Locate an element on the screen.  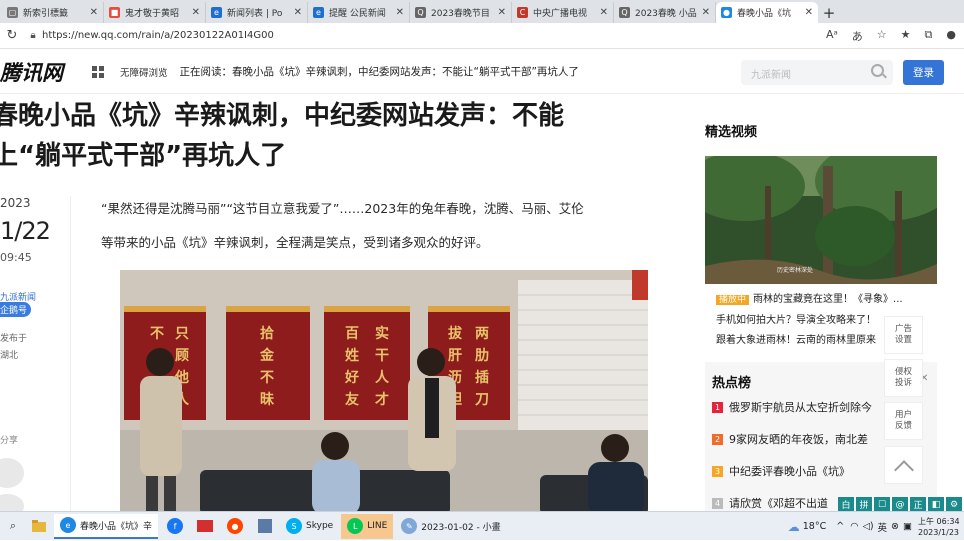
ime-button: ⚙ is located at coordinates (954, 504).